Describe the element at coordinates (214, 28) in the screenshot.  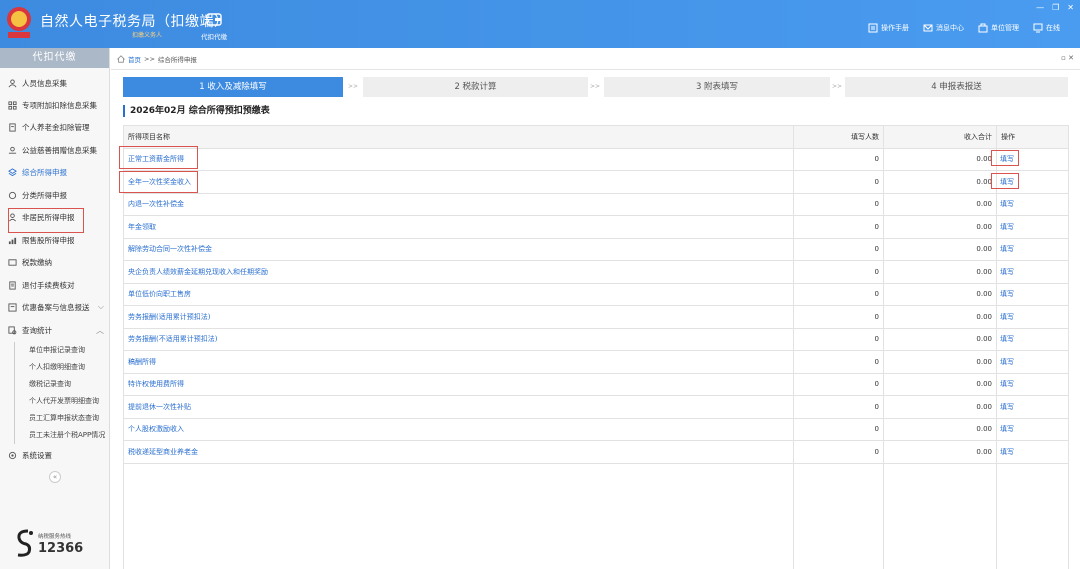
I see `module-daikou: 代扣代缴` at that location.